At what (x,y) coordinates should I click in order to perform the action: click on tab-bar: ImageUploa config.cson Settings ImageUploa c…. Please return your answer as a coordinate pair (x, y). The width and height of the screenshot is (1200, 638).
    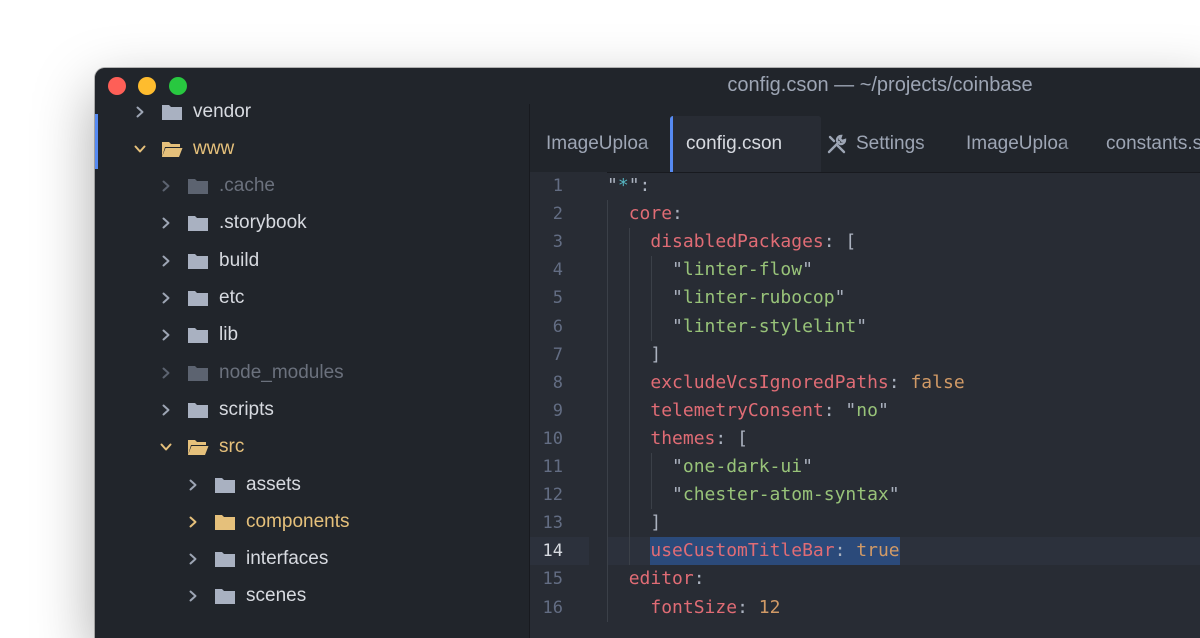
    Looking at the image, I should click on (865, 138).